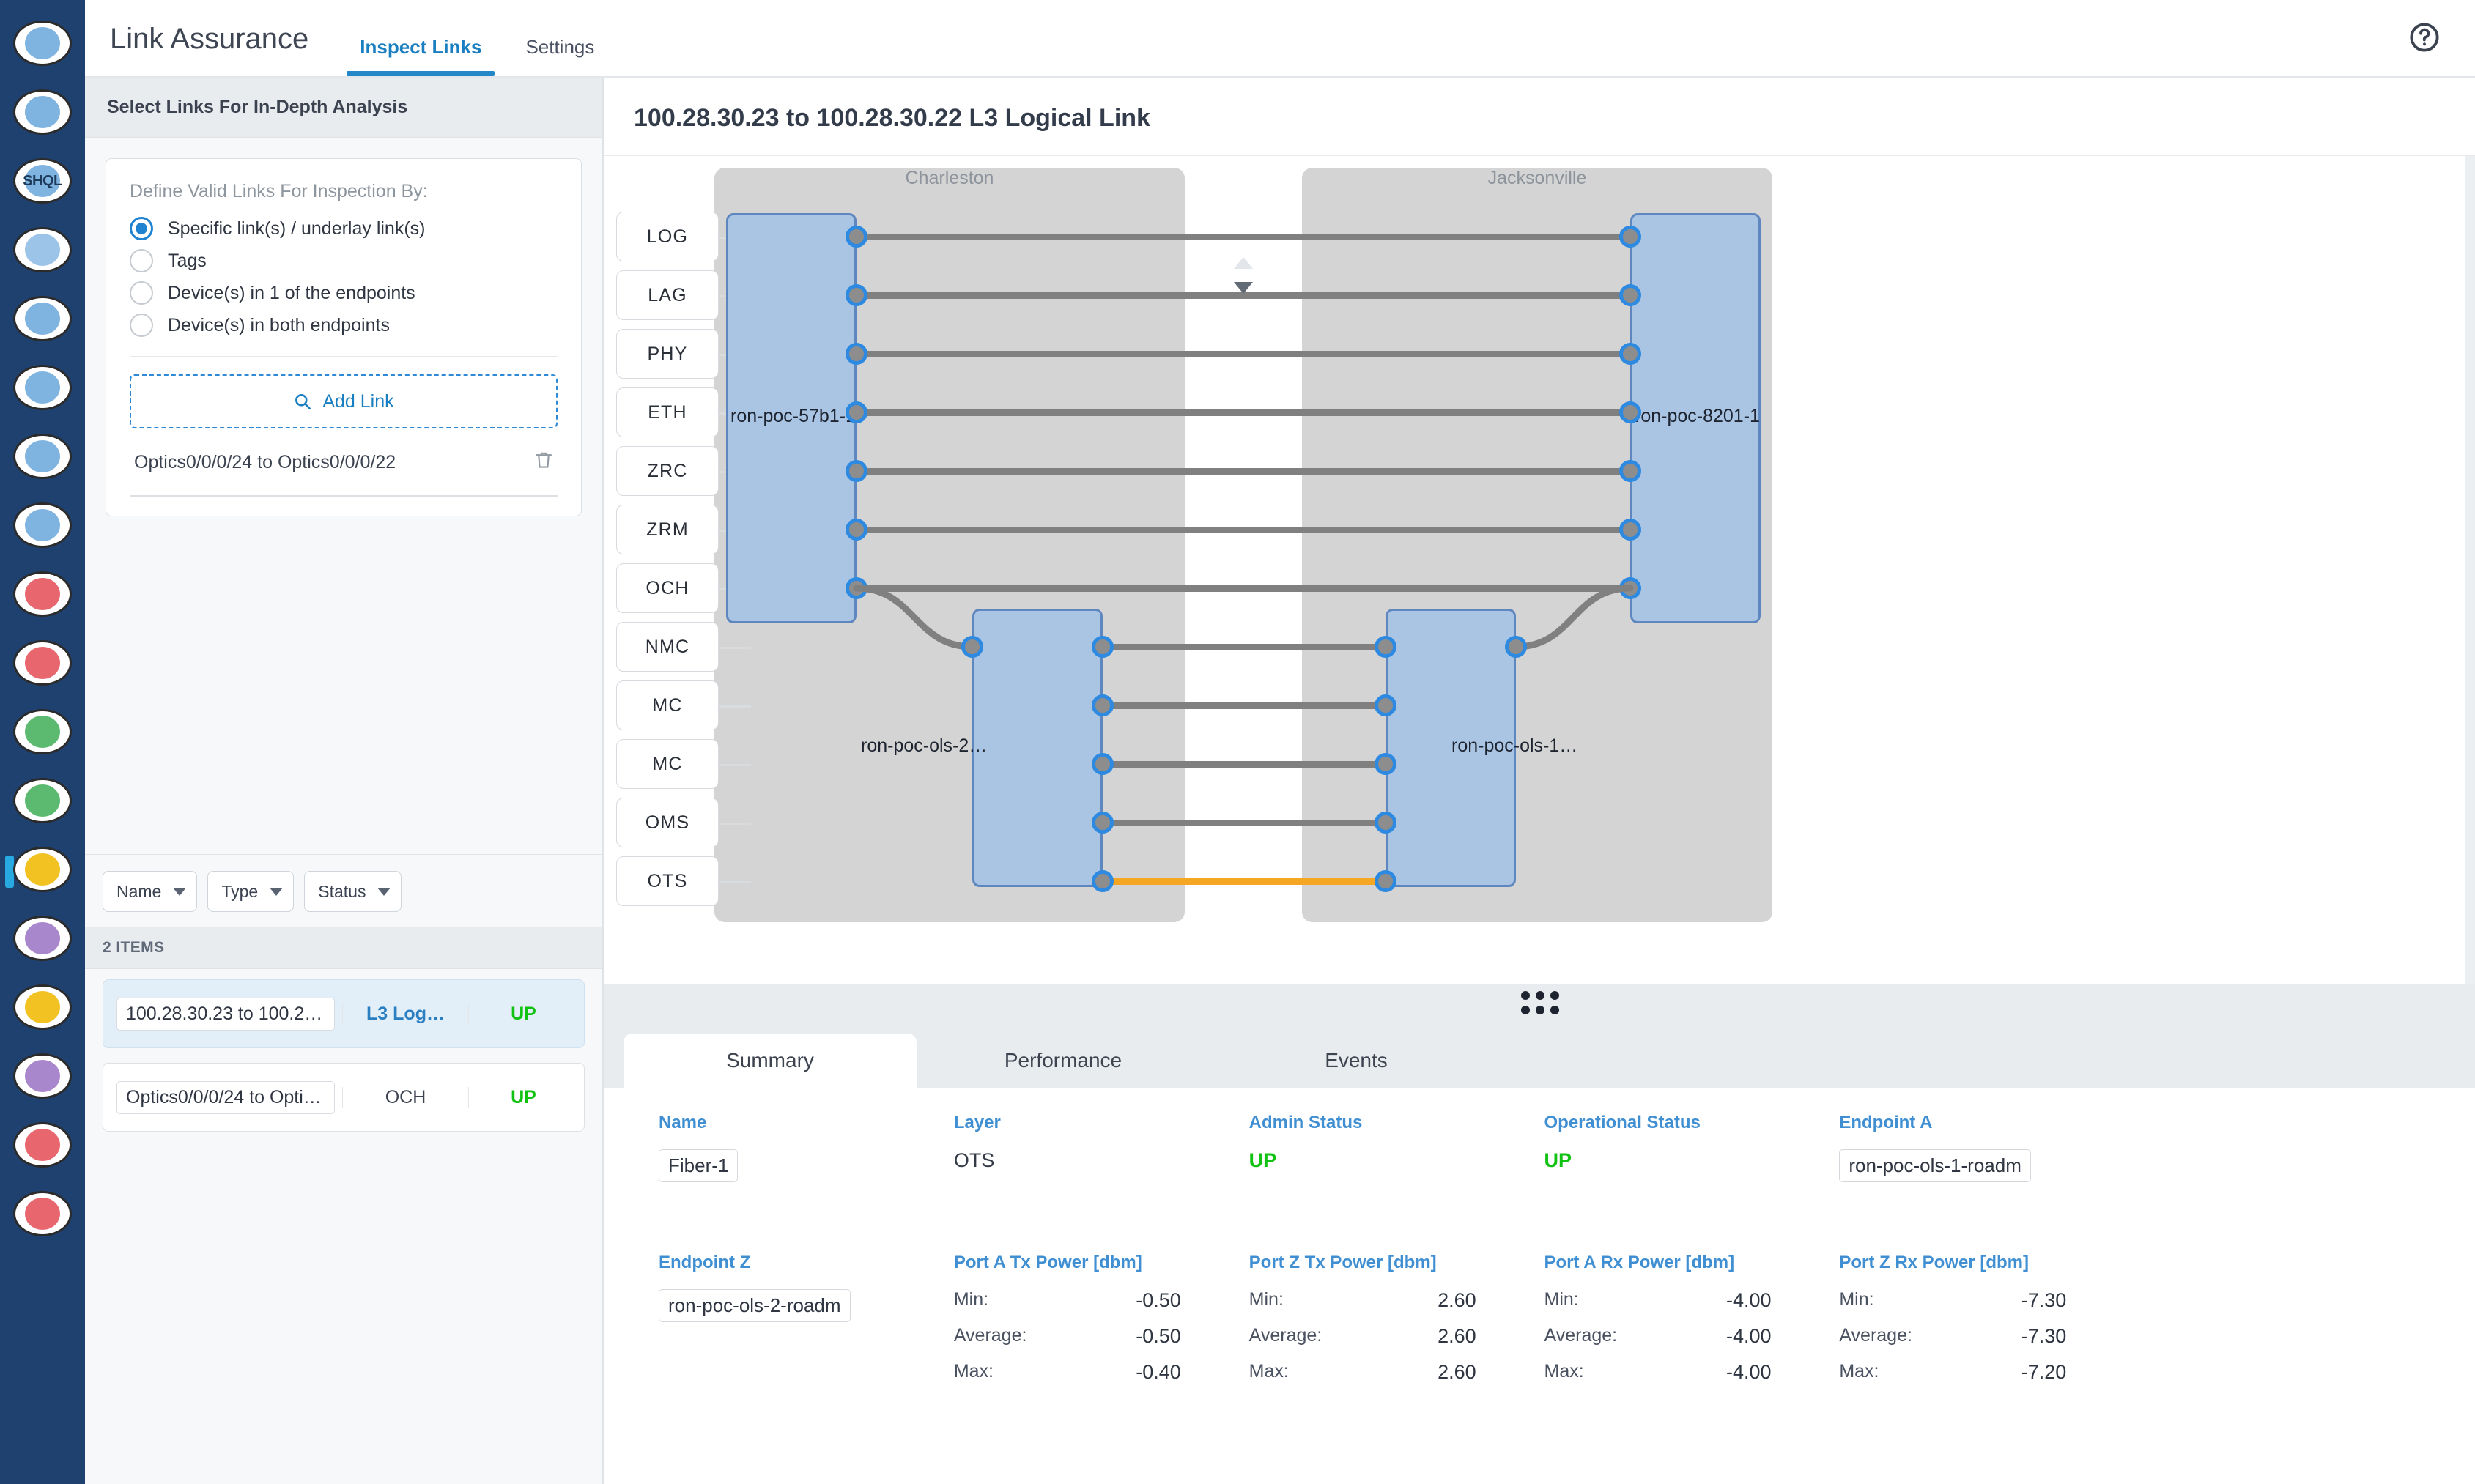 This screenshot has height=1484, width=2475. Describe the element at coordinates (667, 881) in the screenshot. I see `layer-chip-ots-11: OTS` at that location.